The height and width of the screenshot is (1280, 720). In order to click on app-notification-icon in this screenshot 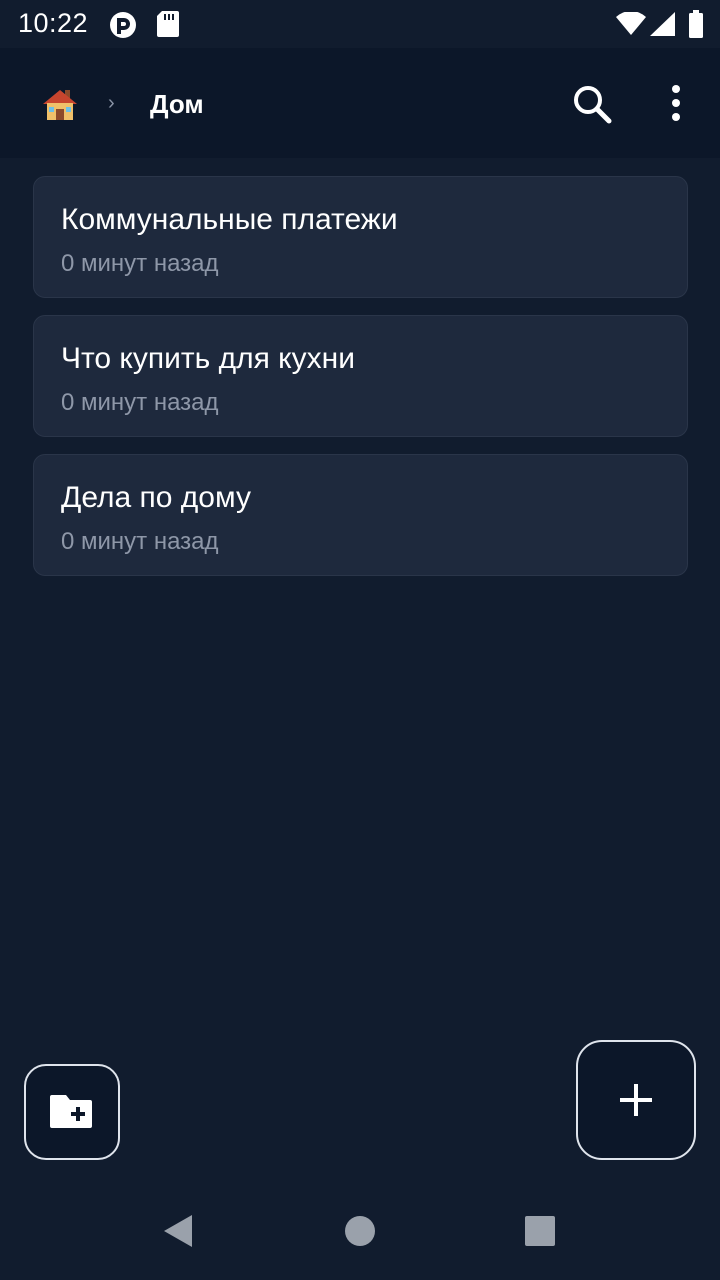, I will do `click(123, 25)`.